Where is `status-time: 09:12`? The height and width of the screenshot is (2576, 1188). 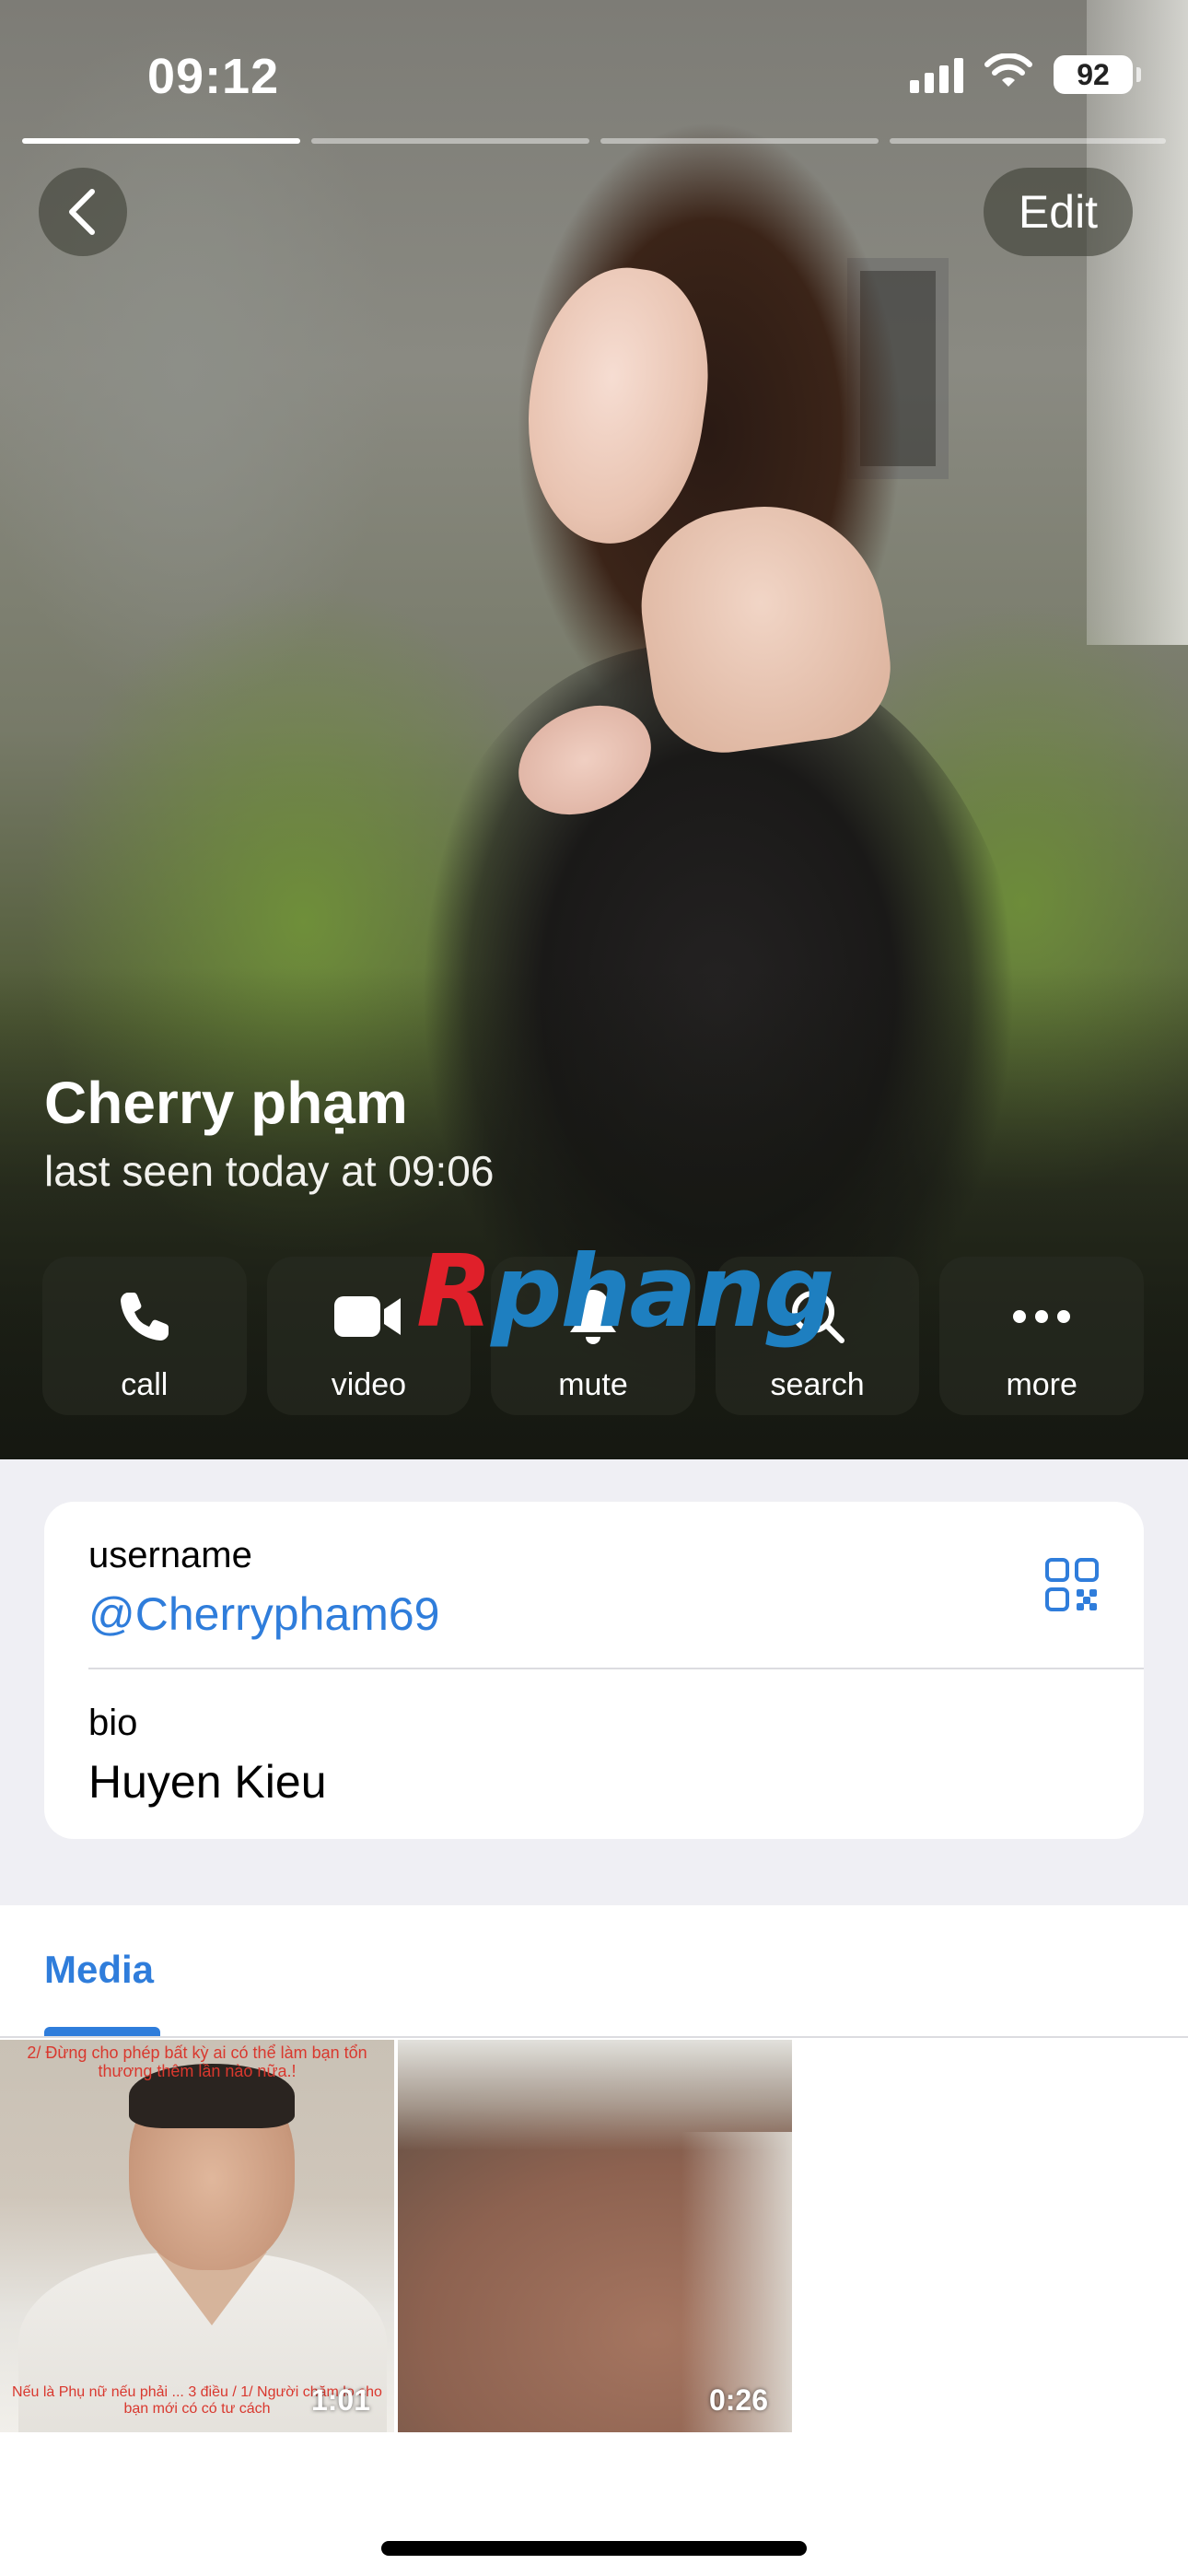 status-time: 09:12 is located at coordinates (213, 76).